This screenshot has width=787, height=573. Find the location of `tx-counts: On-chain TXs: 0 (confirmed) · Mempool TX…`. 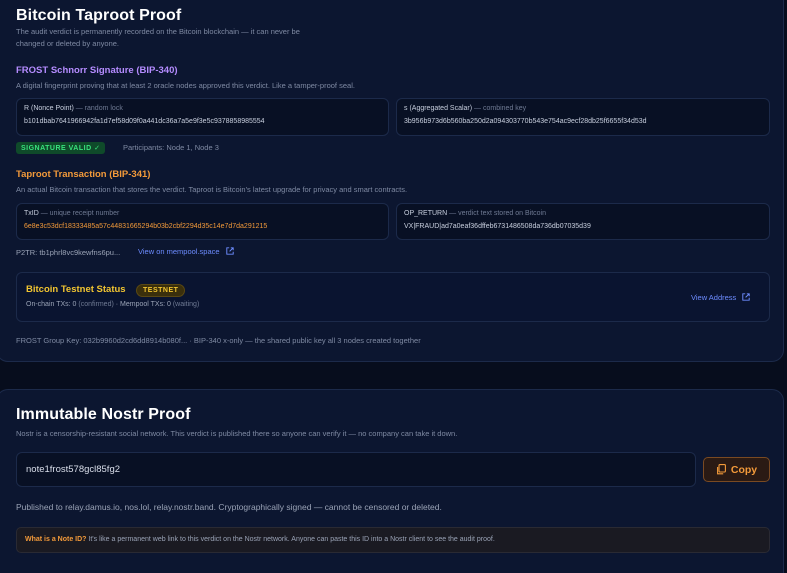

tx-counts: On-chain TXs: 0 (confirmed) · Mempool TX… is located at coordinates (113, 304).